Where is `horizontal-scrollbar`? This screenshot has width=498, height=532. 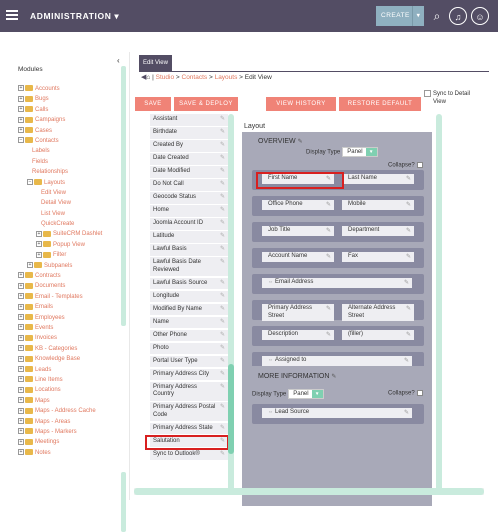
horizontal-scrollbar is located at coordinates (309, 491).